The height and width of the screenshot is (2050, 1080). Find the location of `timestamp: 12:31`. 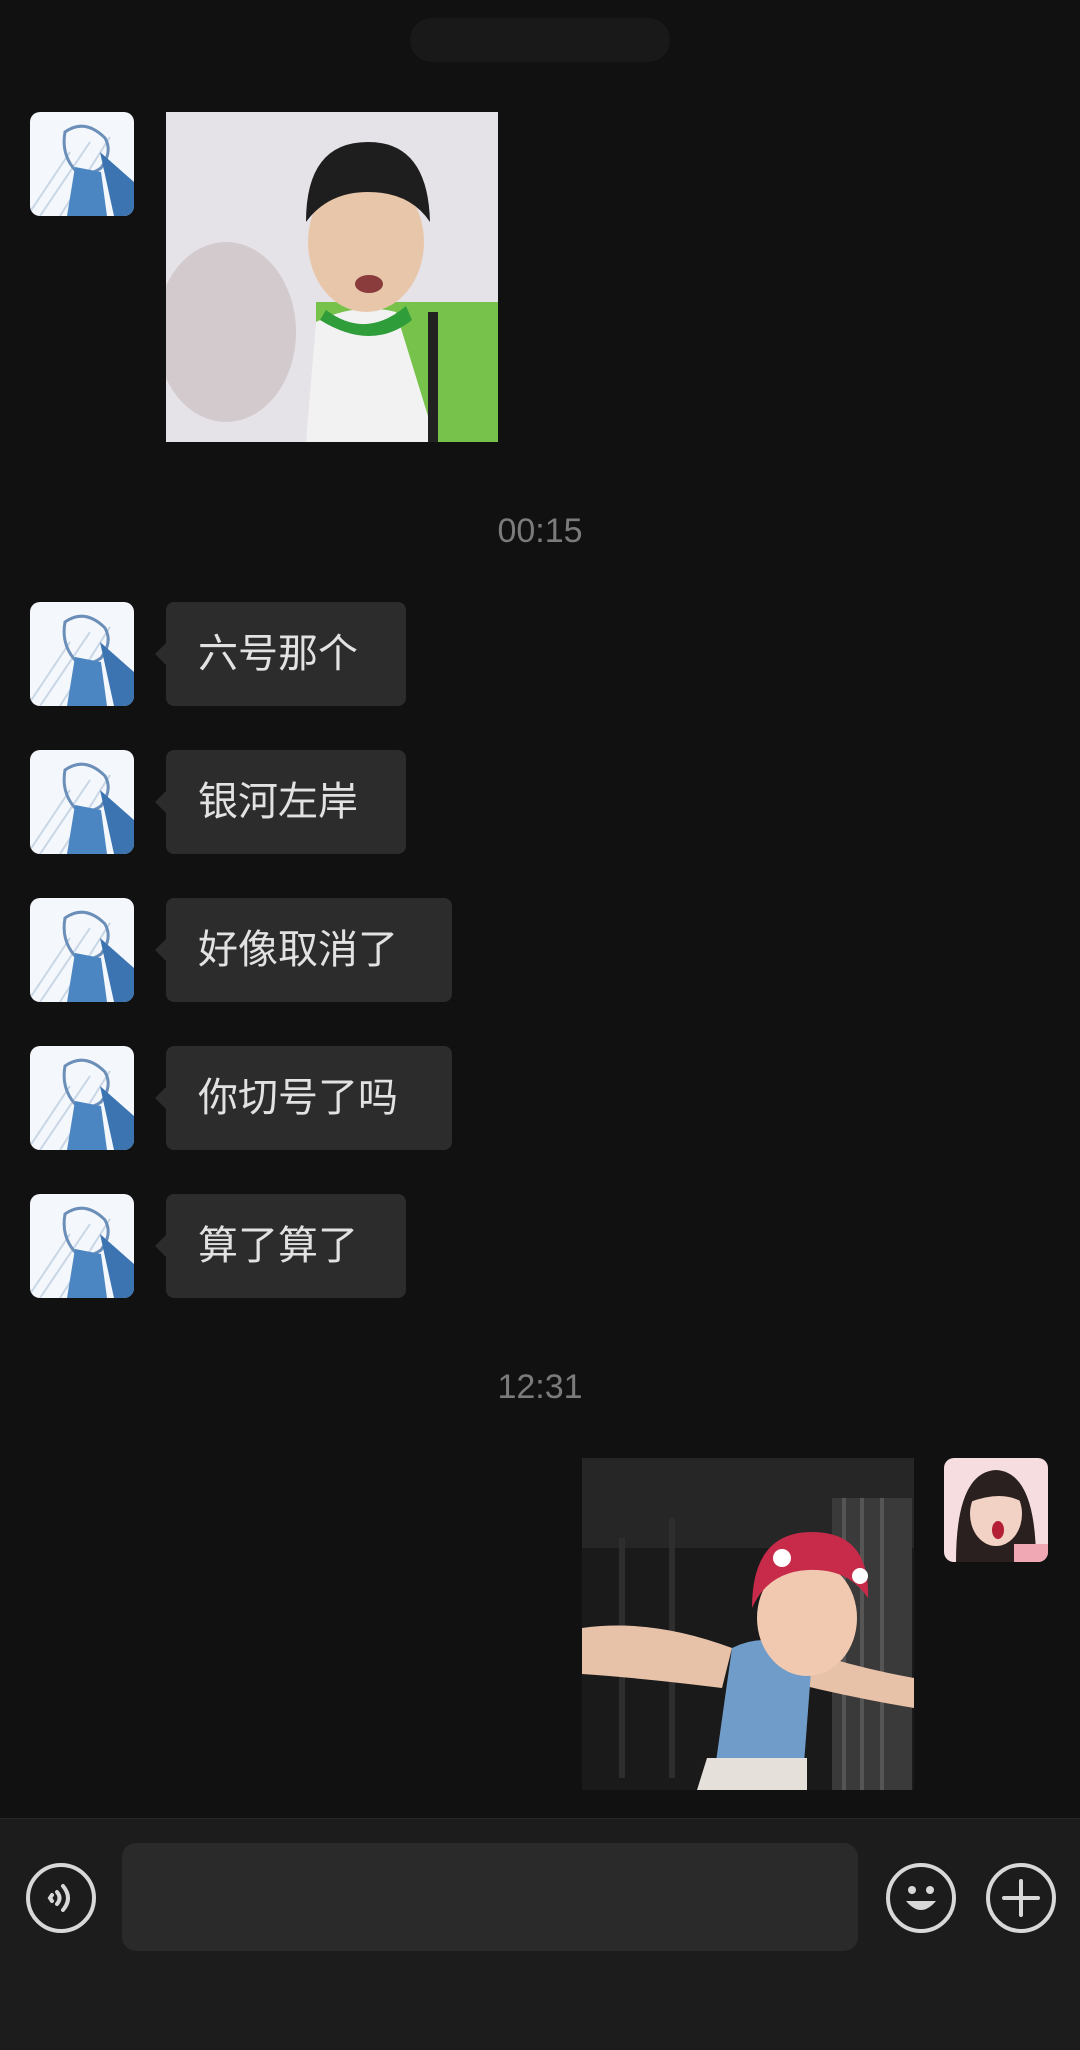

timestamp: 12:31 is located at coordinates (540, 1387).